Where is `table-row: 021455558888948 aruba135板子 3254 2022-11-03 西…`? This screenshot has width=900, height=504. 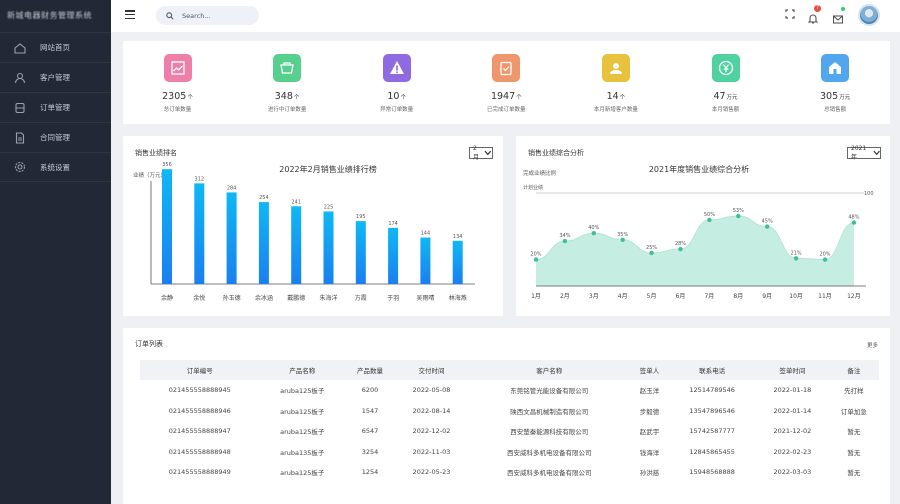 table-row: 021455558888948 aruba135板子 3254 2022-11-03 西… is located at coordinates (509, 452).